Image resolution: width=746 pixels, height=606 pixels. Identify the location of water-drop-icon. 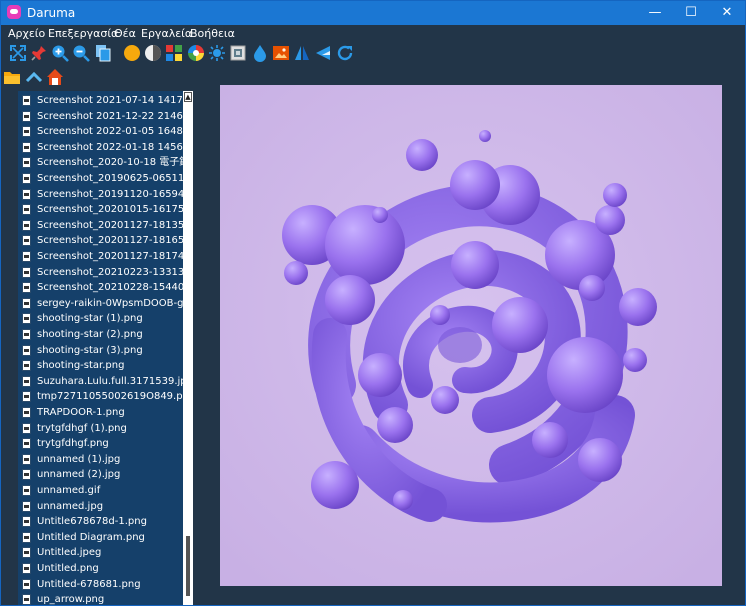
(260, 53).